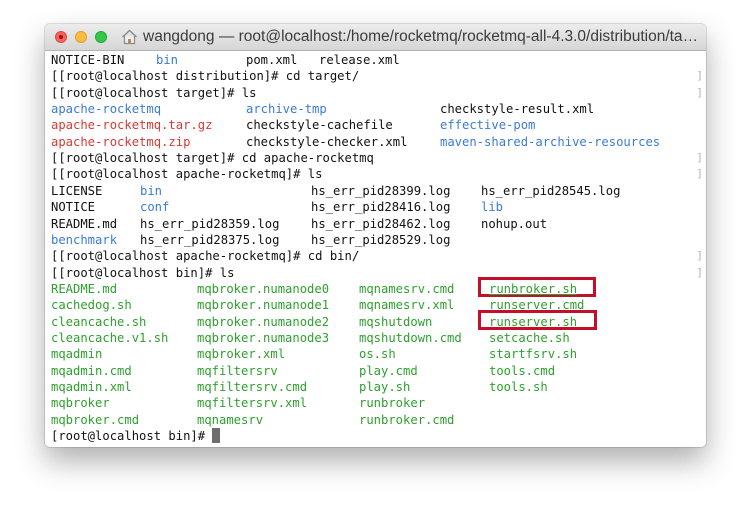 The width and height of the screenshot is (749, 507). I want to click on terminal-text: NOTICE-BIN, so click(88, 60).